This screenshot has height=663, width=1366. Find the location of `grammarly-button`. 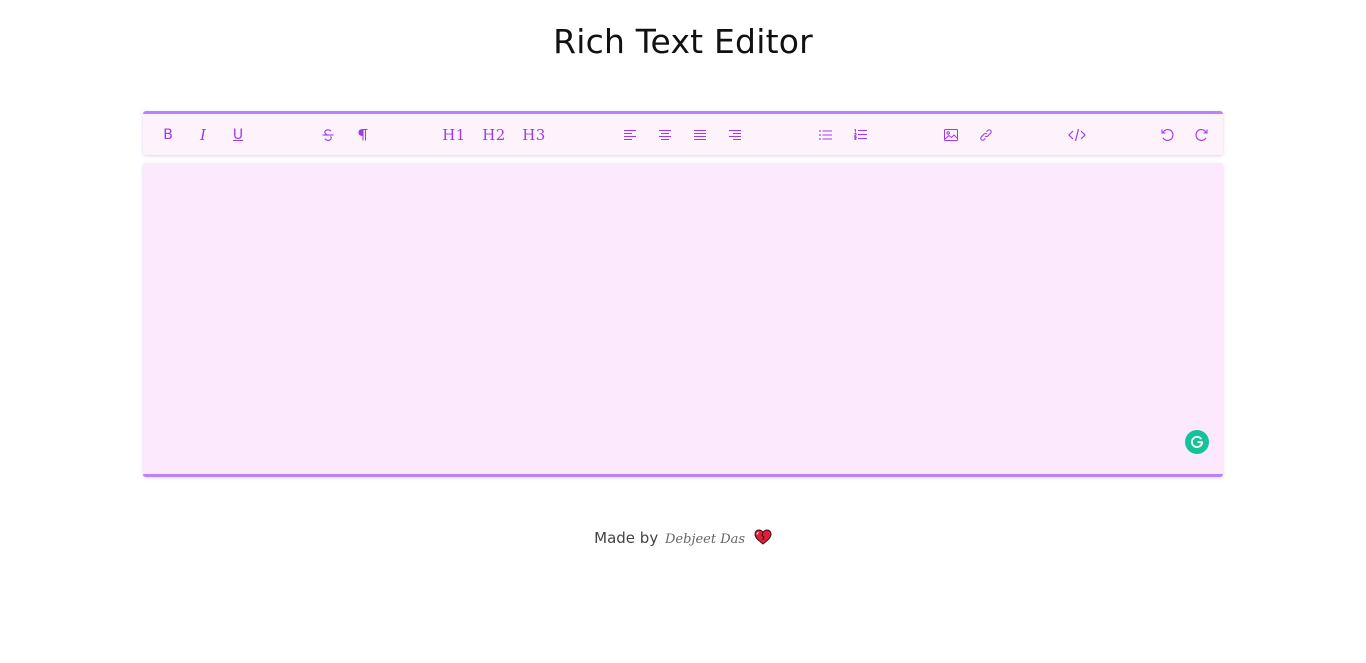

grammarly-button is located at coordinates (1197, 442).